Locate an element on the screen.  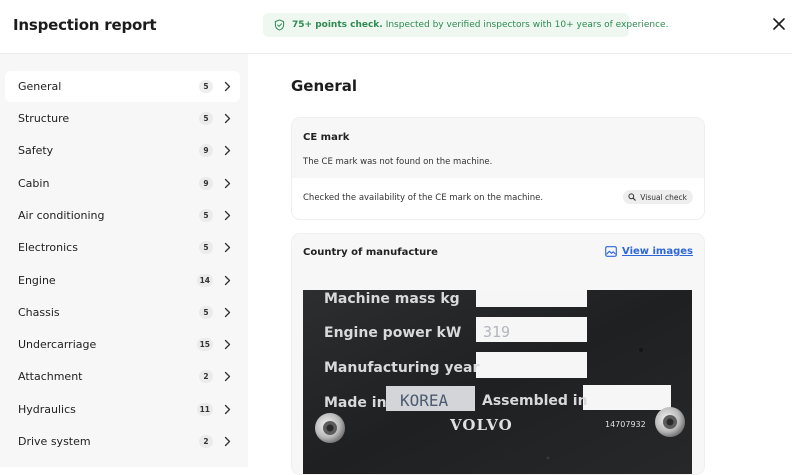
view-images-link: View images is located at coordinates (649, 251).